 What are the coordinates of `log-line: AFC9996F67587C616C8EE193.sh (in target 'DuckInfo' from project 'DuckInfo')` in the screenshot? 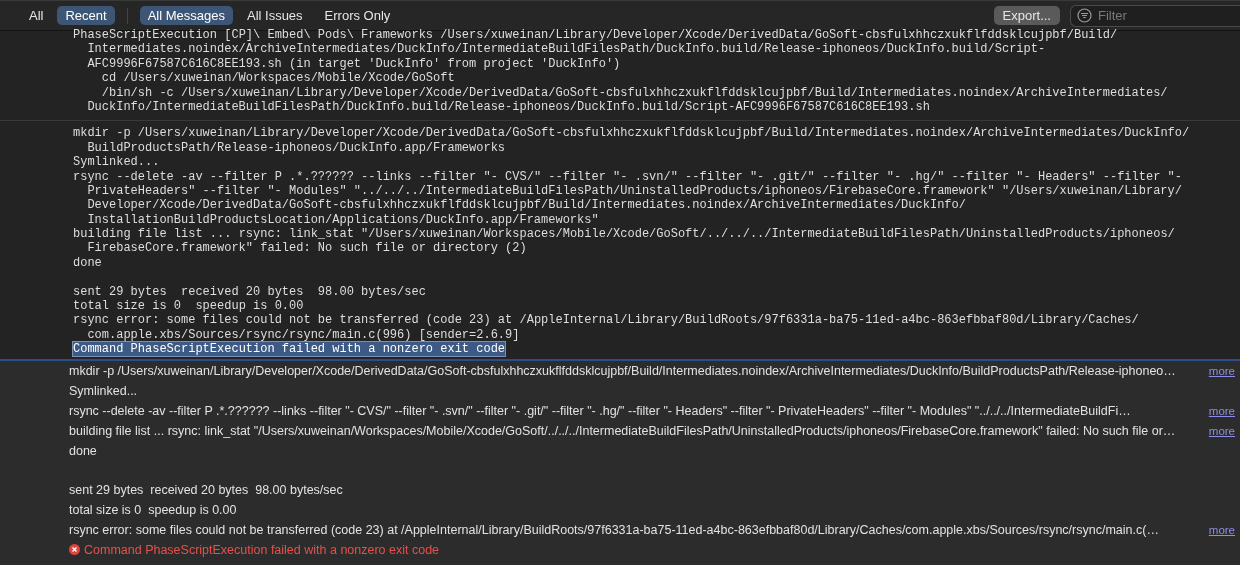 It's located at (354, 63).